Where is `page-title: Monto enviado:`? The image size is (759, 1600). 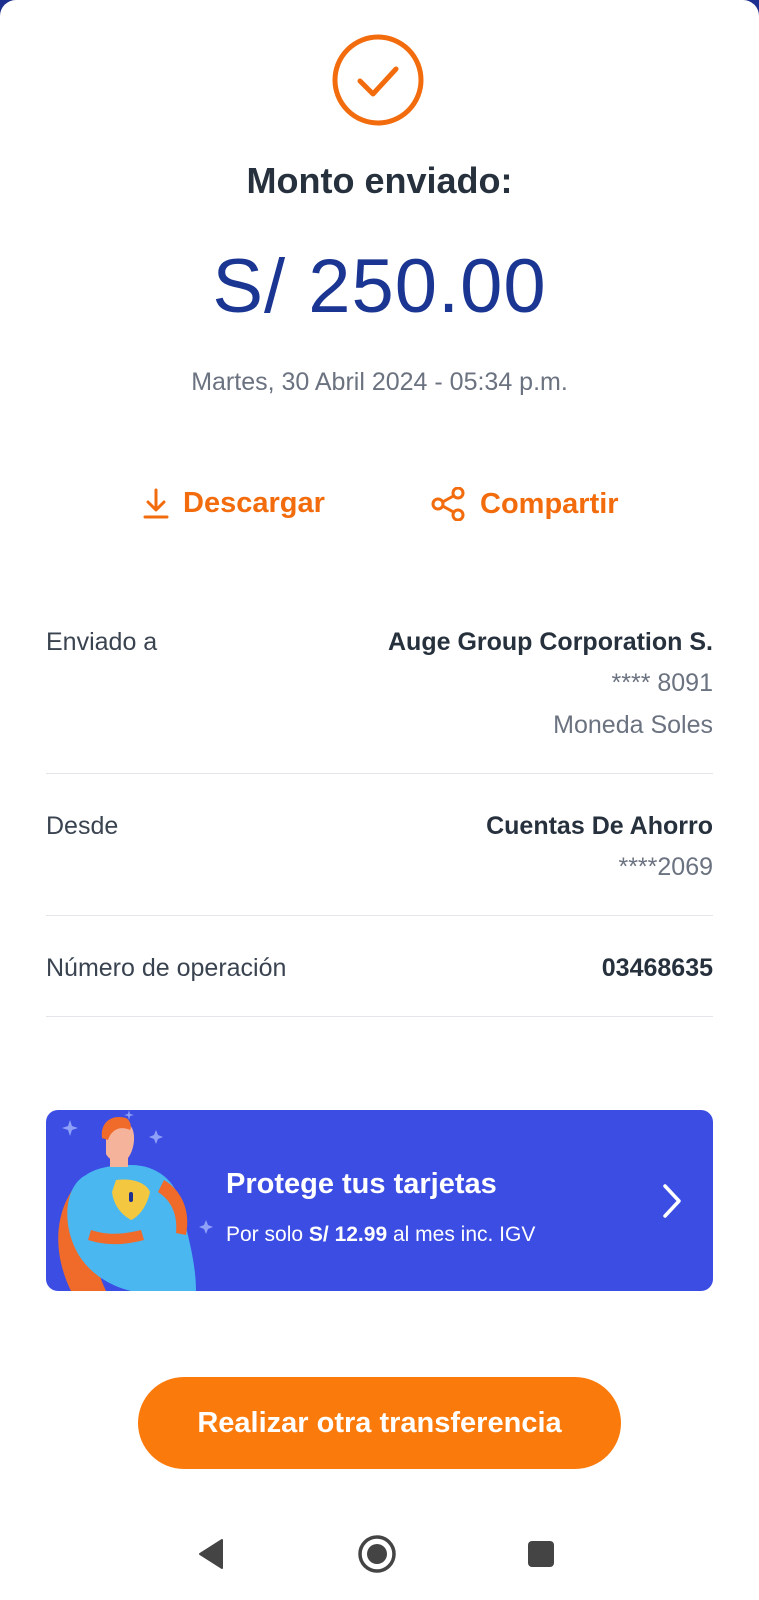
page-title: Monto enviado: is located at coordinates (379, 180).